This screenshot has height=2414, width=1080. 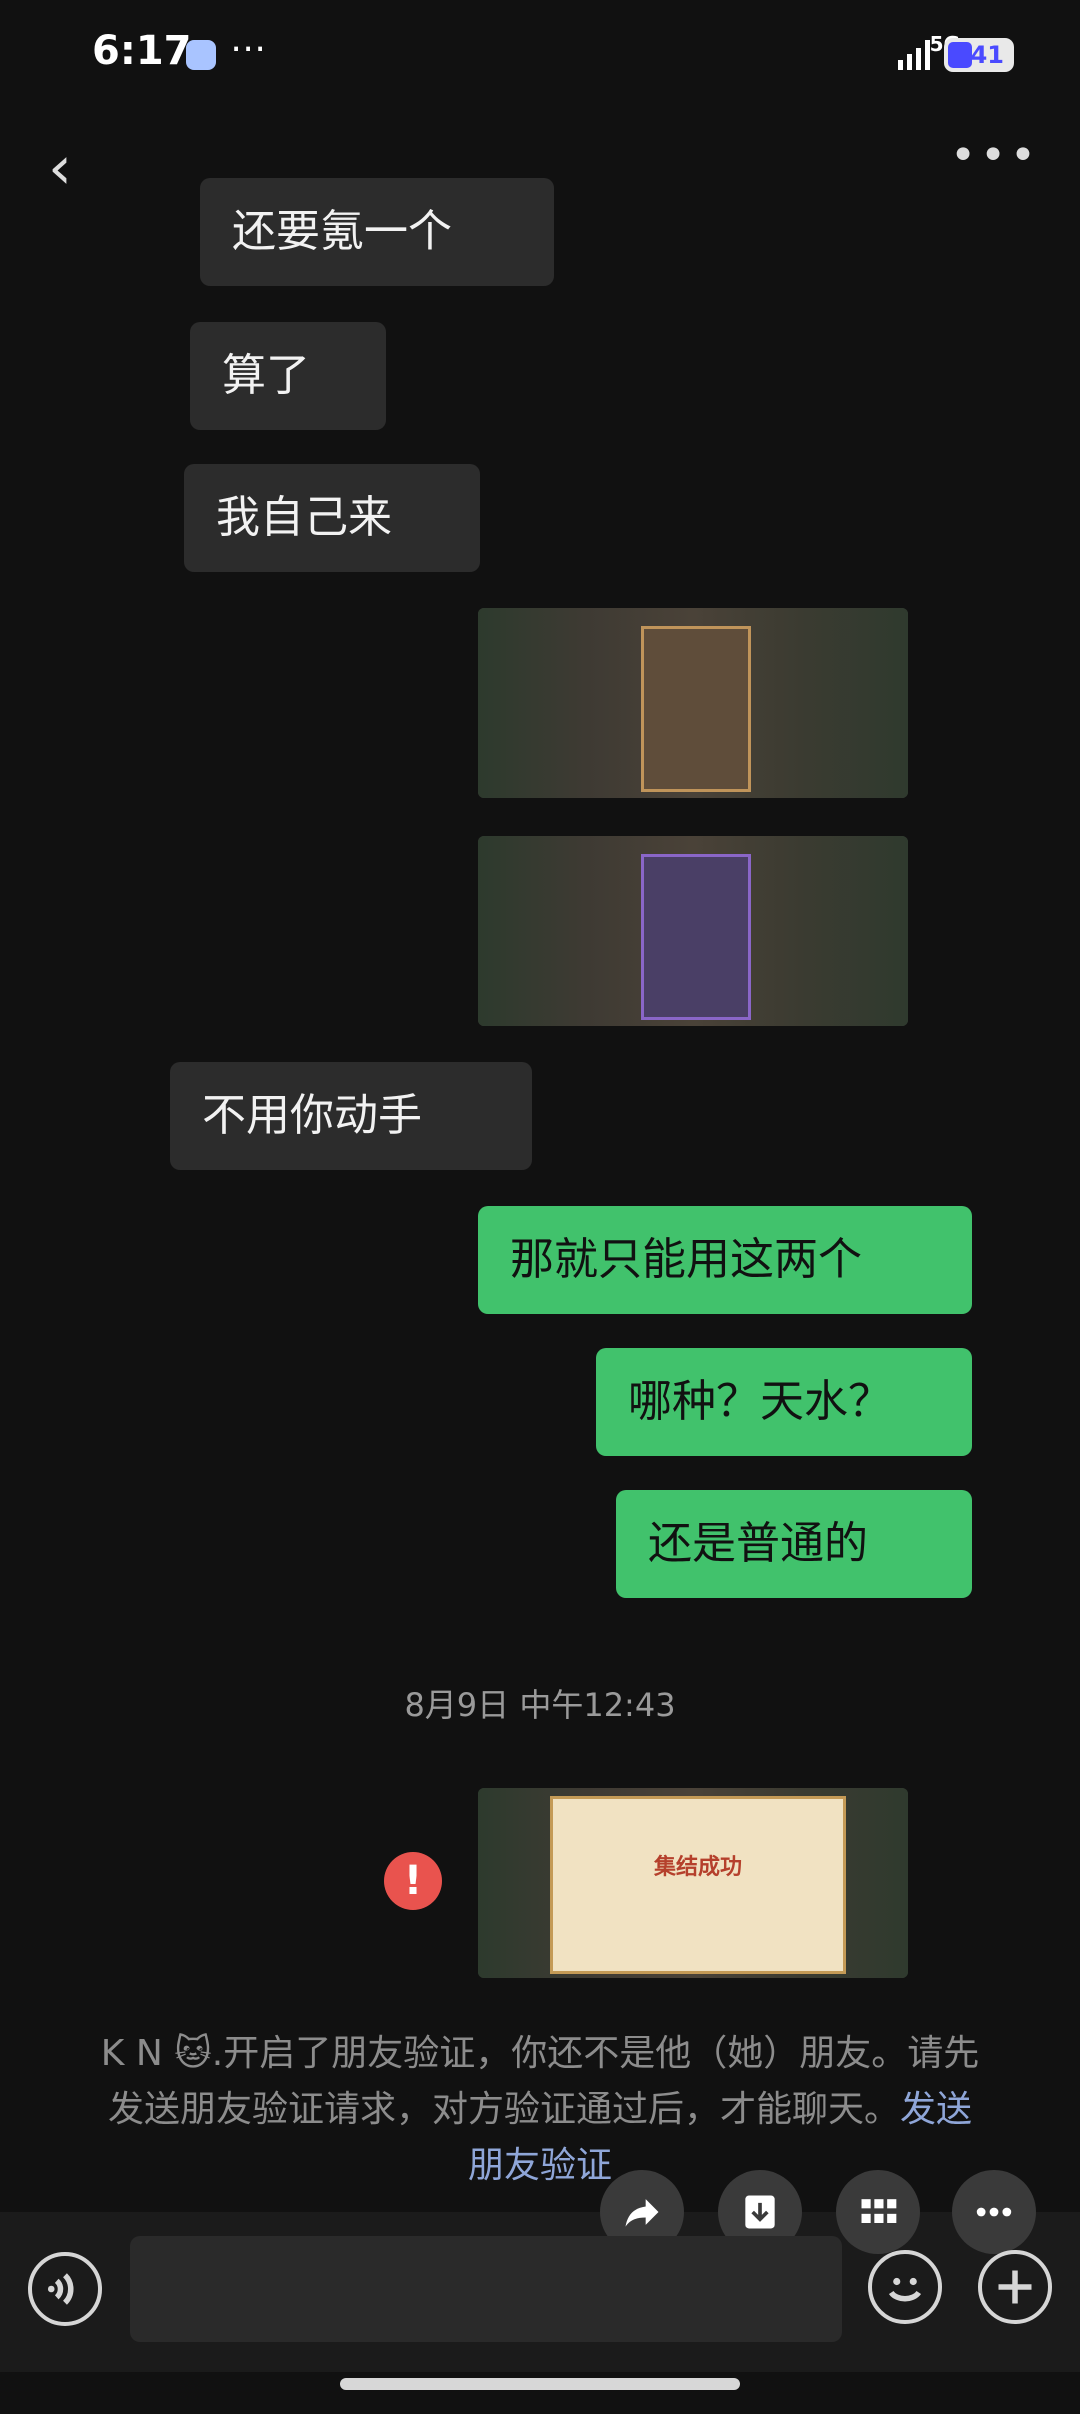 I want to click on message-bubble: 算了, so click(x=288, y=376).